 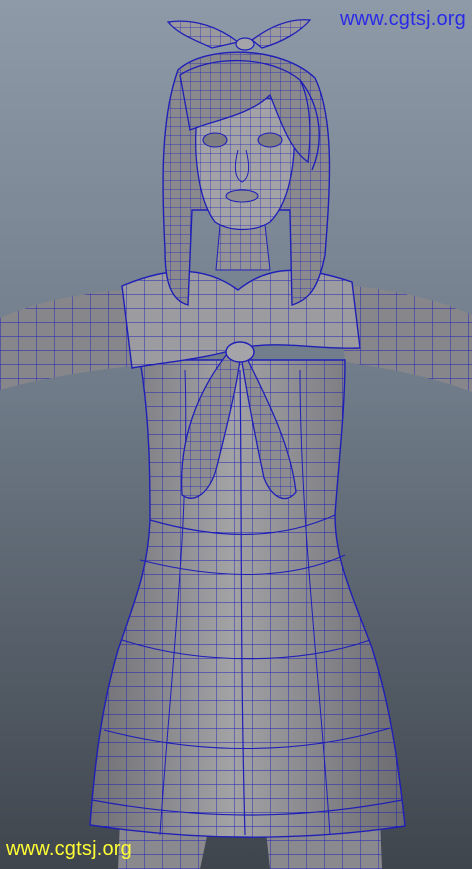 What do you see at coordinates (242, 196) in the screenshot?
I see `mouth` at bounding box center [242, 196].